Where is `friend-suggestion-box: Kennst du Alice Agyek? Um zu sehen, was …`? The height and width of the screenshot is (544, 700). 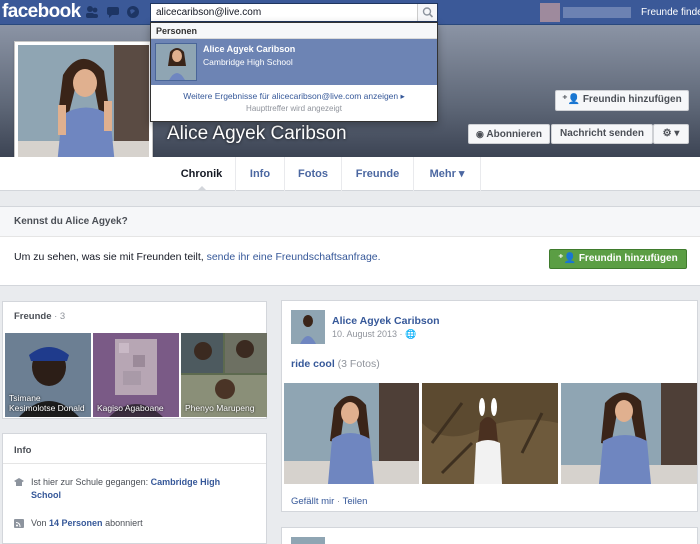 friend-suggestion-box: Kennst du Alice Agyek? Um zu sehen, was … is located at coordinates (350, 246).